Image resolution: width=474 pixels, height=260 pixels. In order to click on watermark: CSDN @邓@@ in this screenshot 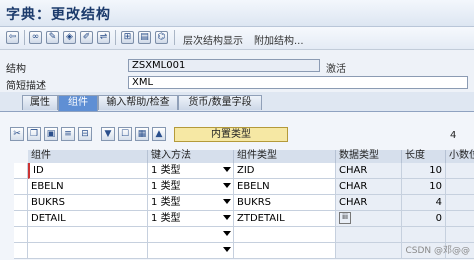, I will do `click(437, 251)`.